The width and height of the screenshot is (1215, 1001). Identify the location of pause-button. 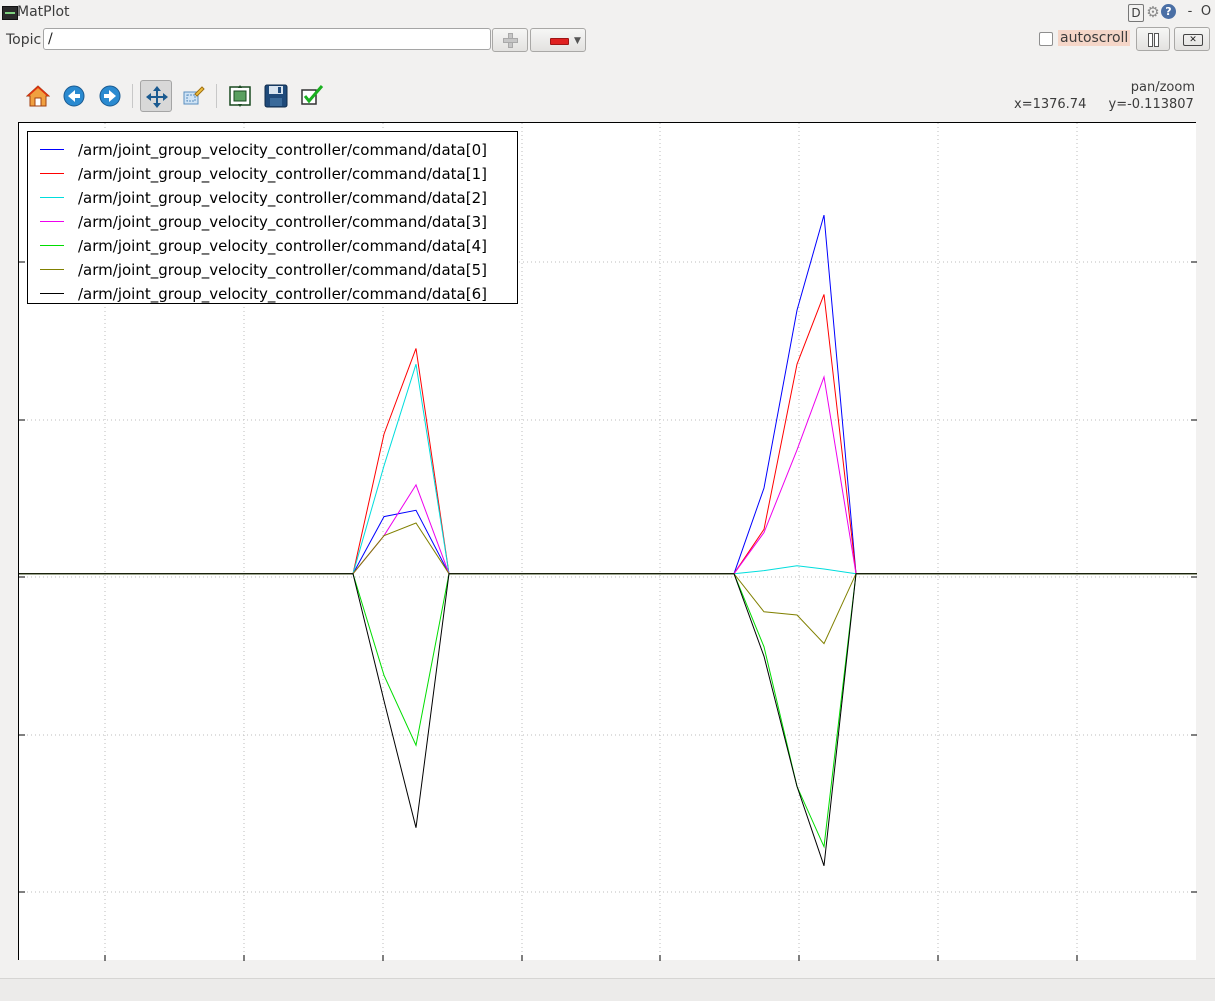
(1153, 39).